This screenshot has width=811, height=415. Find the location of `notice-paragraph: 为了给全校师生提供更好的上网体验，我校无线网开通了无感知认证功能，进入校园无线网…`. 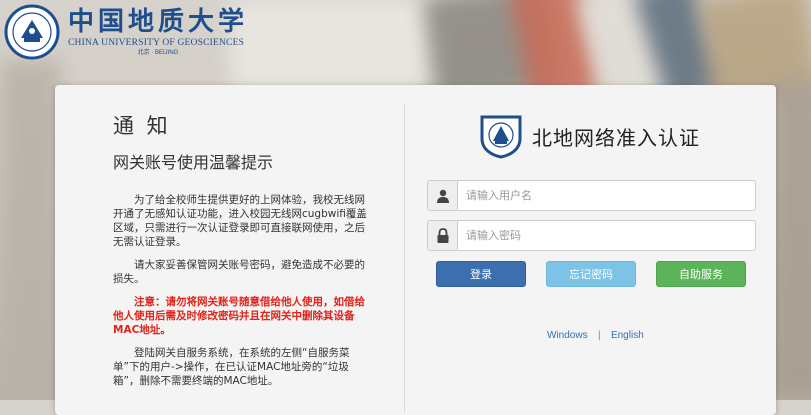

notice-paragraph: 为了给全校师生提供更好的上网体验，我校无线网开通了无感知认证功能，进入校园无线网… is located at coordinates (240, 221).